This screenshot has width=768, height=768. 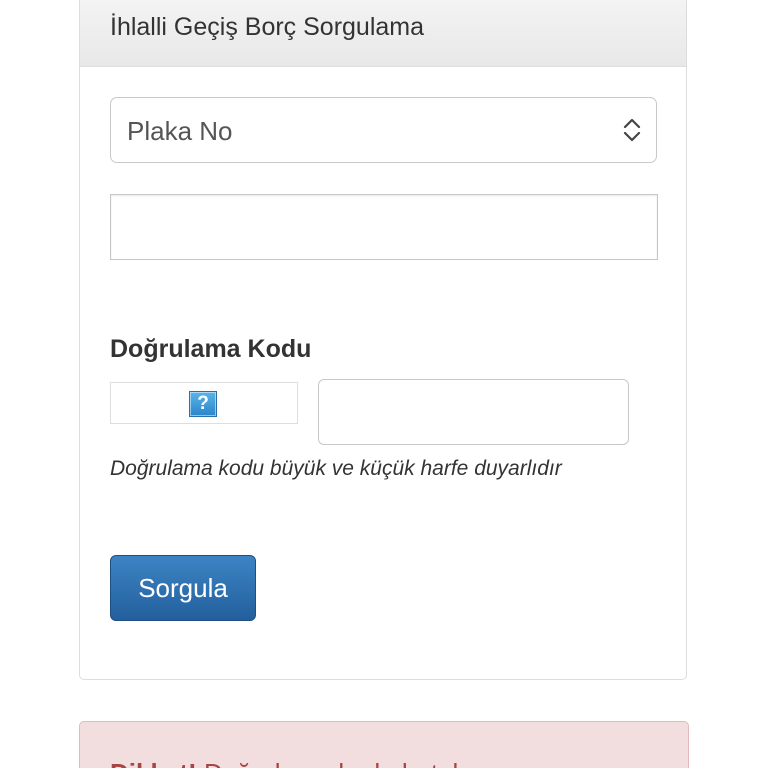 I want to click on captcha-image: ?, so click(x=204, y=403).